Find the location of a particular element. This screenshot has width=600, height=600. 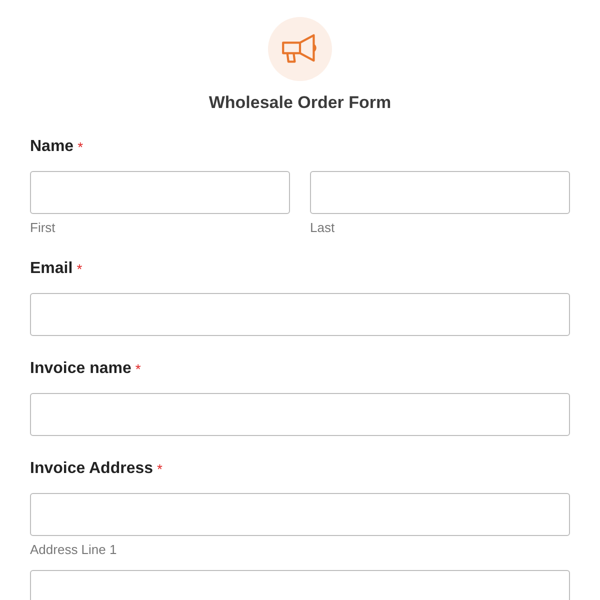

field-label: Invoice name is located at coordinates (81, 369).